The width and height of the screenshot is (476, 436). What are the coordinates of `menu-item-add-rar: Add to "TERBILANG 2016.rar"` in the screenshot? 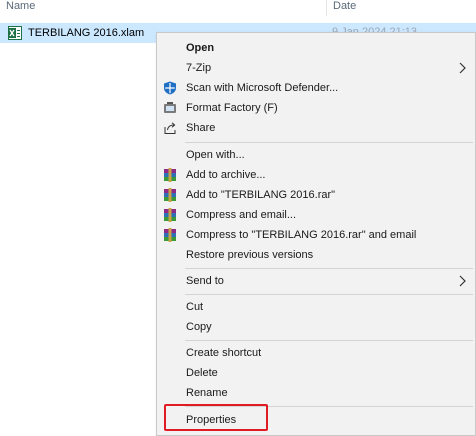 It's located at (316, 195).